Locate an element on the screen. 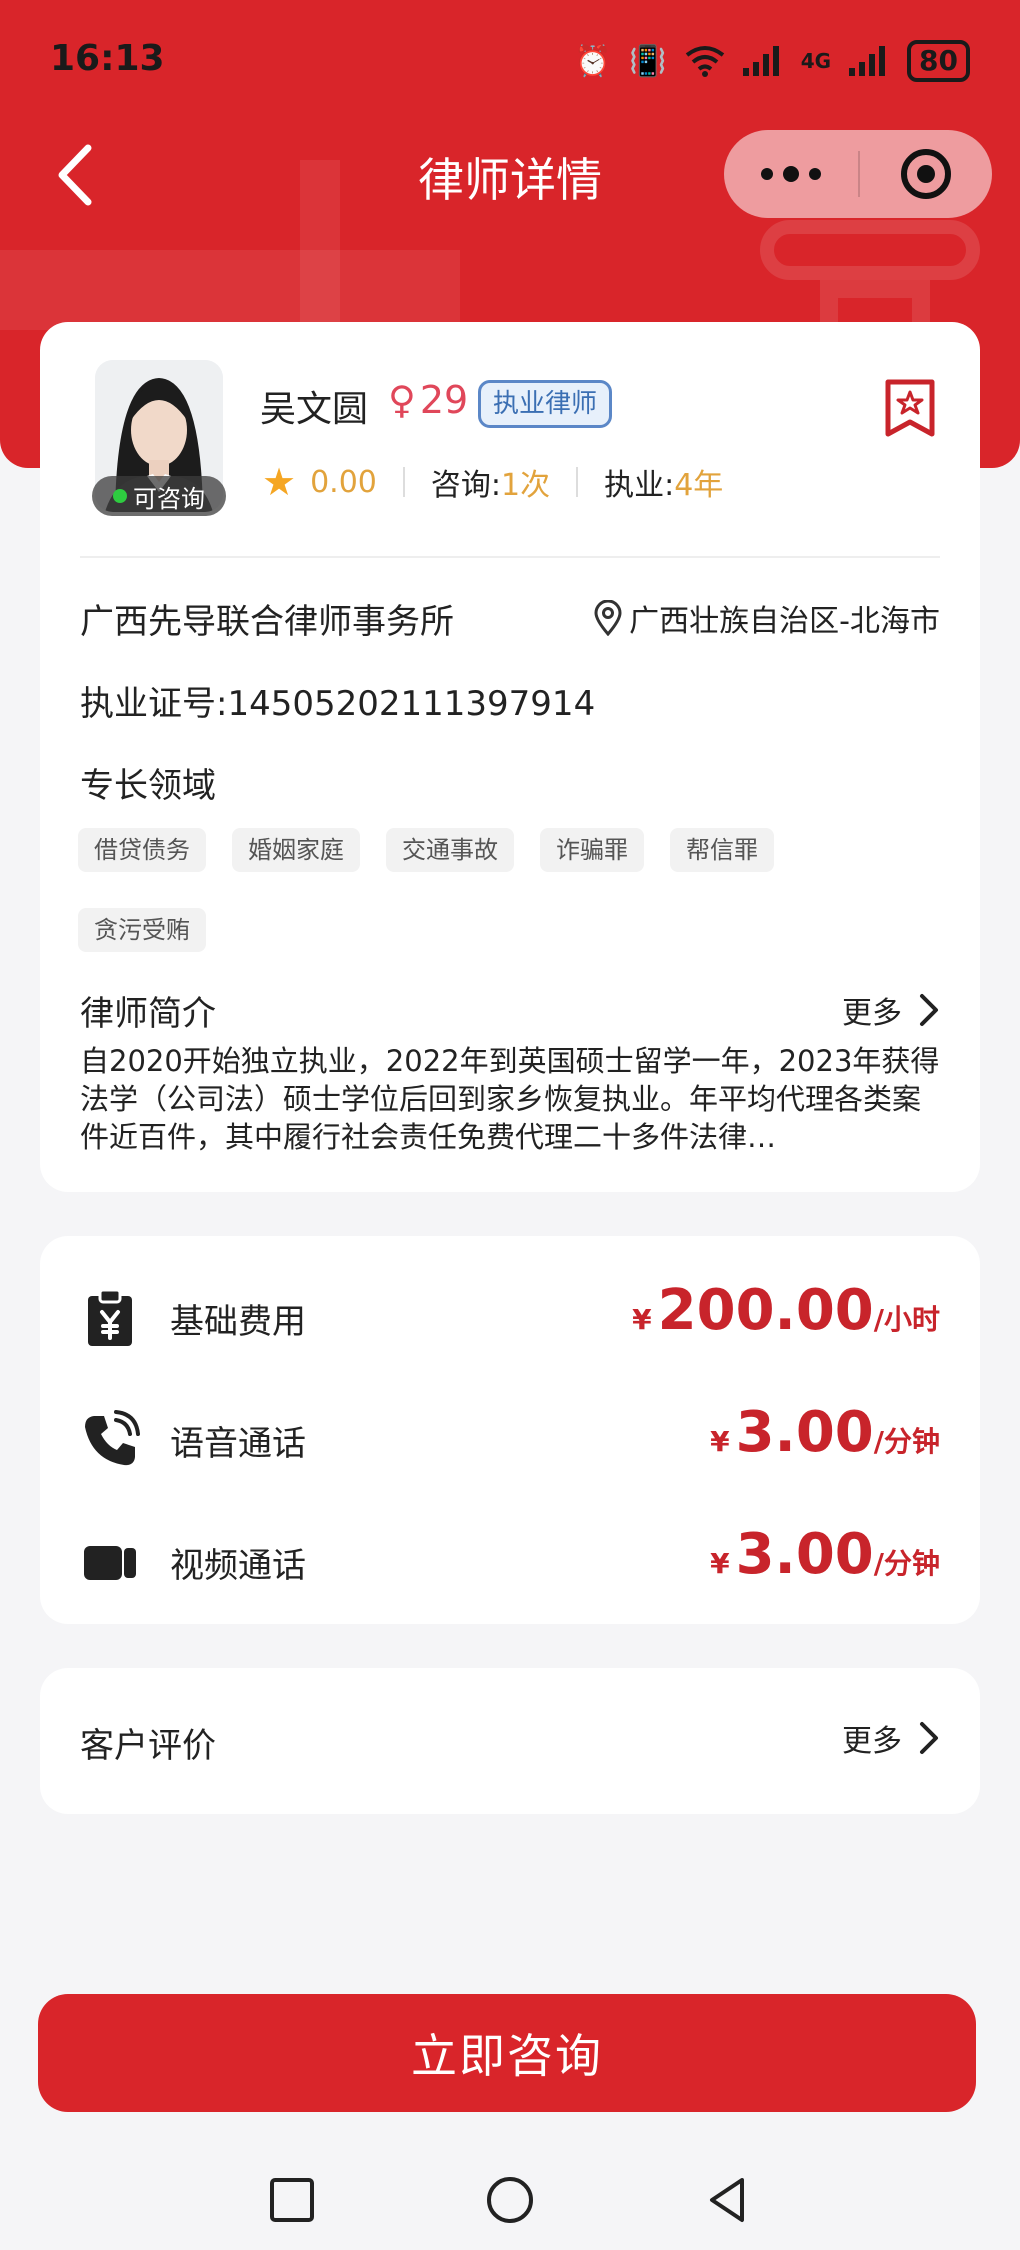 This screenshot has width=1020, height=2250. reviews-more-link: 更多 is located at coordinates (891, 1738).